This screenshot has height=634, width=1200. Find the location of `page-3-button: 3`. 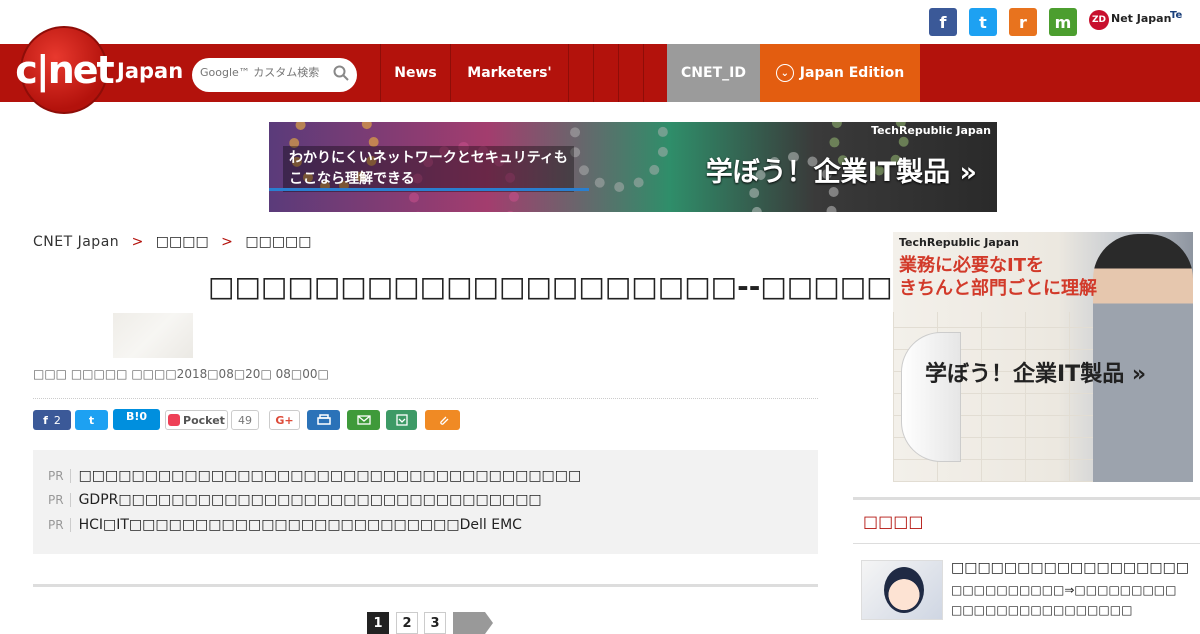

page-3-button: 3 is located at coordinates (435, 623).